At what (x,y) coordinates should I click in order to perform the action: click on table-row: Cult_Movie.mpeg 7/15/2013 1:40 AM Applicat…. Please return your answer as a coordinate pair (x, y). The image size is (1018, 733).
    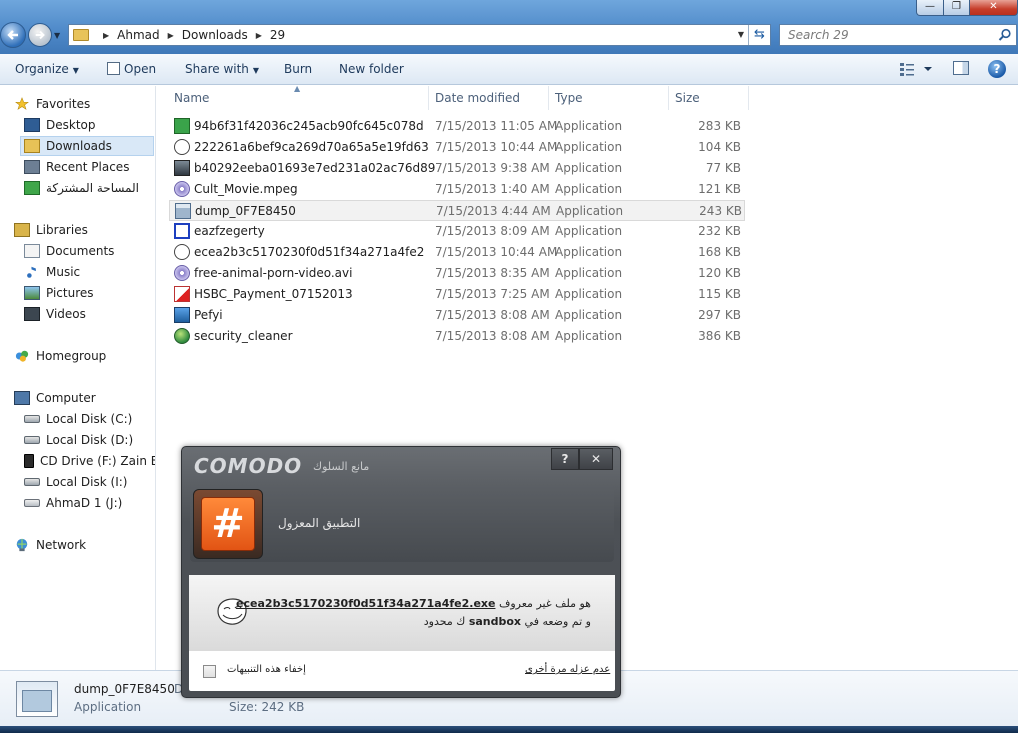
    Looking at the image, I should click on (457, 189).